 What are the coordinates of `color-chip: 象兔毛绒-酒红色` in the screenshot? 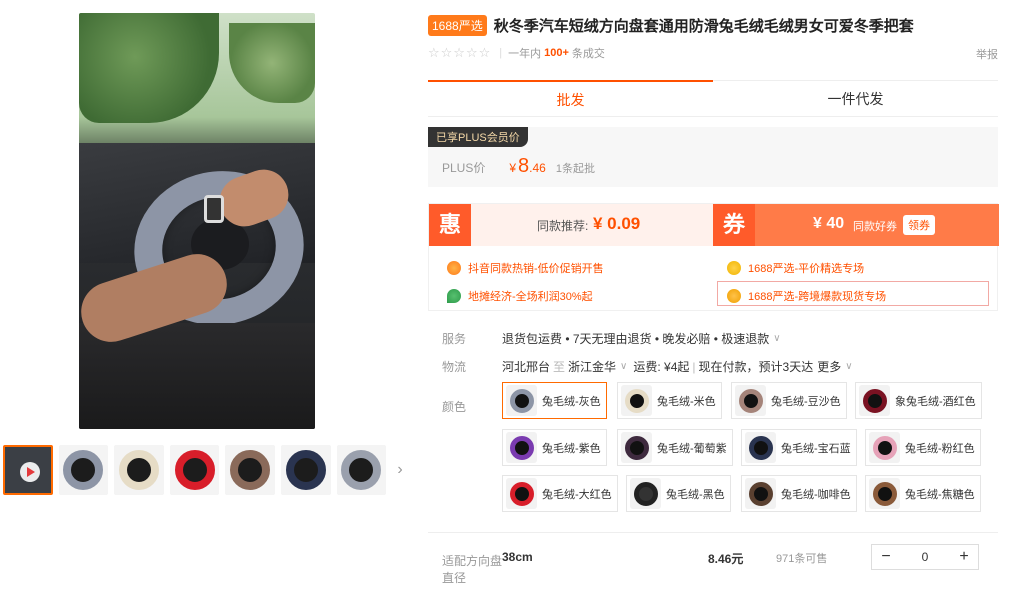 It's located at (918, 400).